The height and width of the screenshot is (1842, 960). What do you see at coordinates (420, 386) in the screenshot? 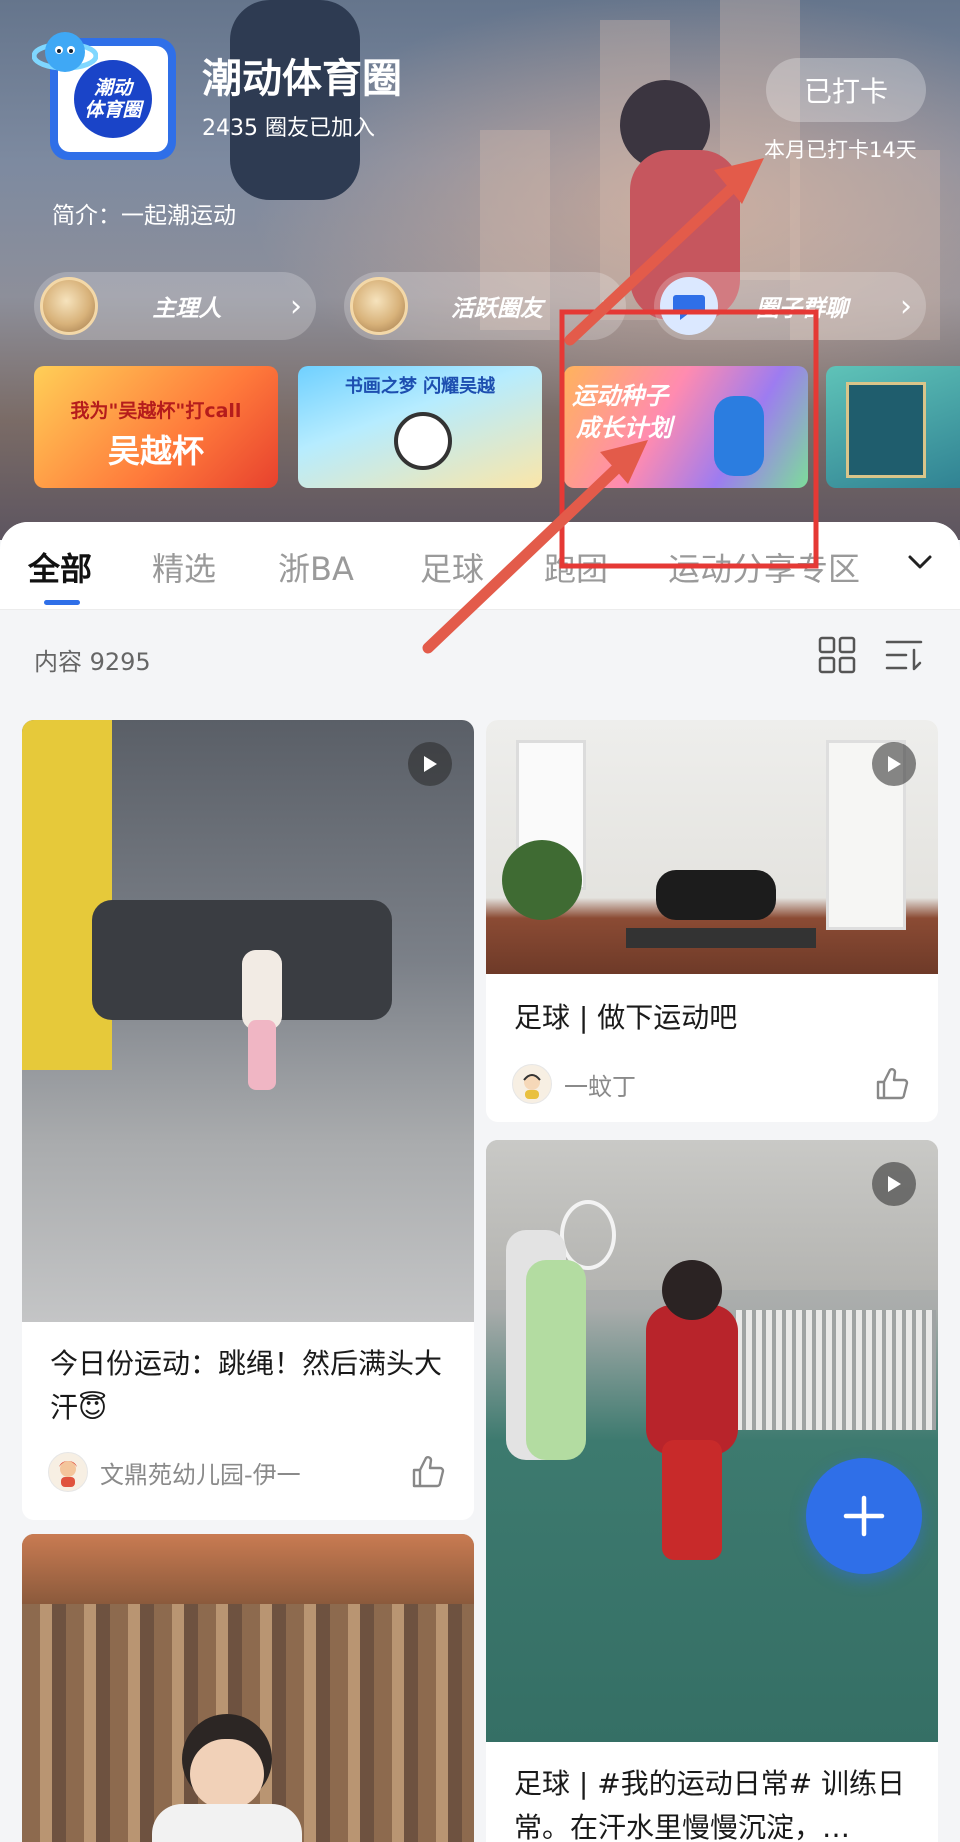
I see `banner-text: 书画之梦 闪耀吴越` at bounding box center [420, 386].